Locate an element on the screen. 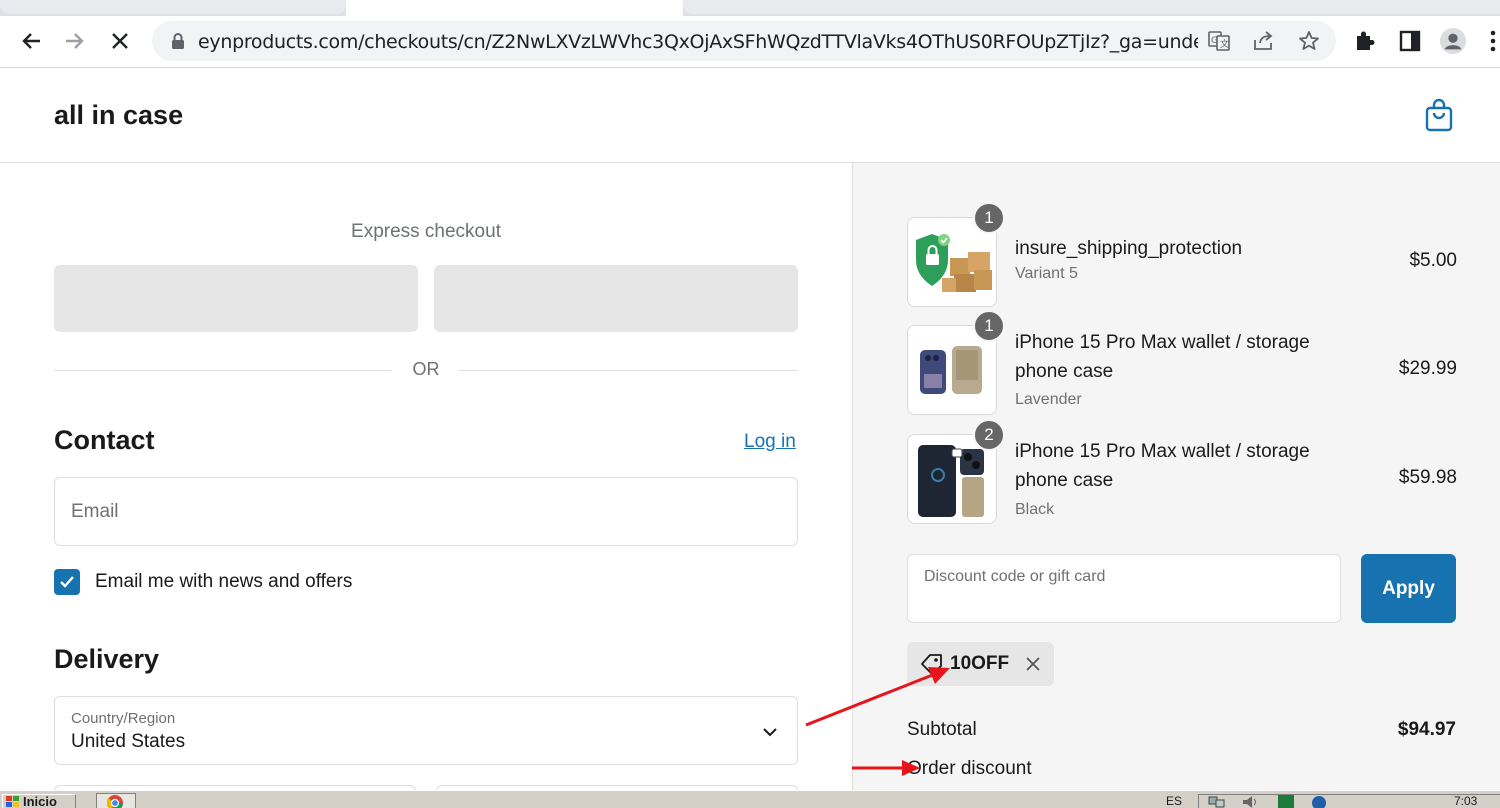 This screenshot has width=1500, height=808. login-link: Log in is located at coordinates (770, 442).